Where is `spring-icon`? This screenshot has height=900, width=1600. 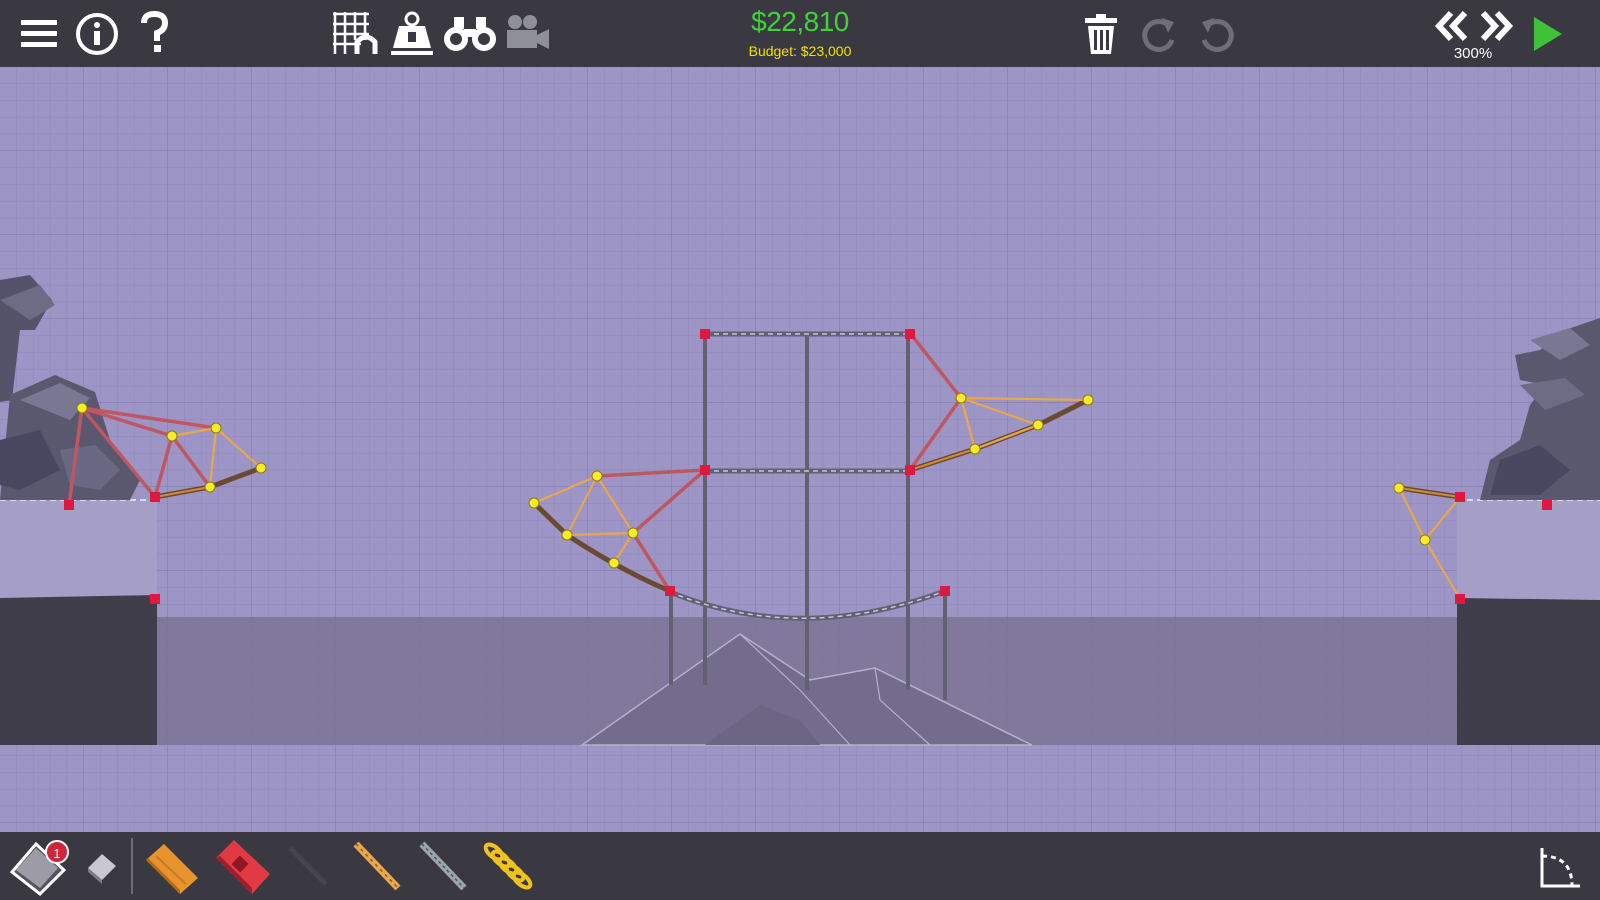
spring-icon is located at coordinates (508, 866).